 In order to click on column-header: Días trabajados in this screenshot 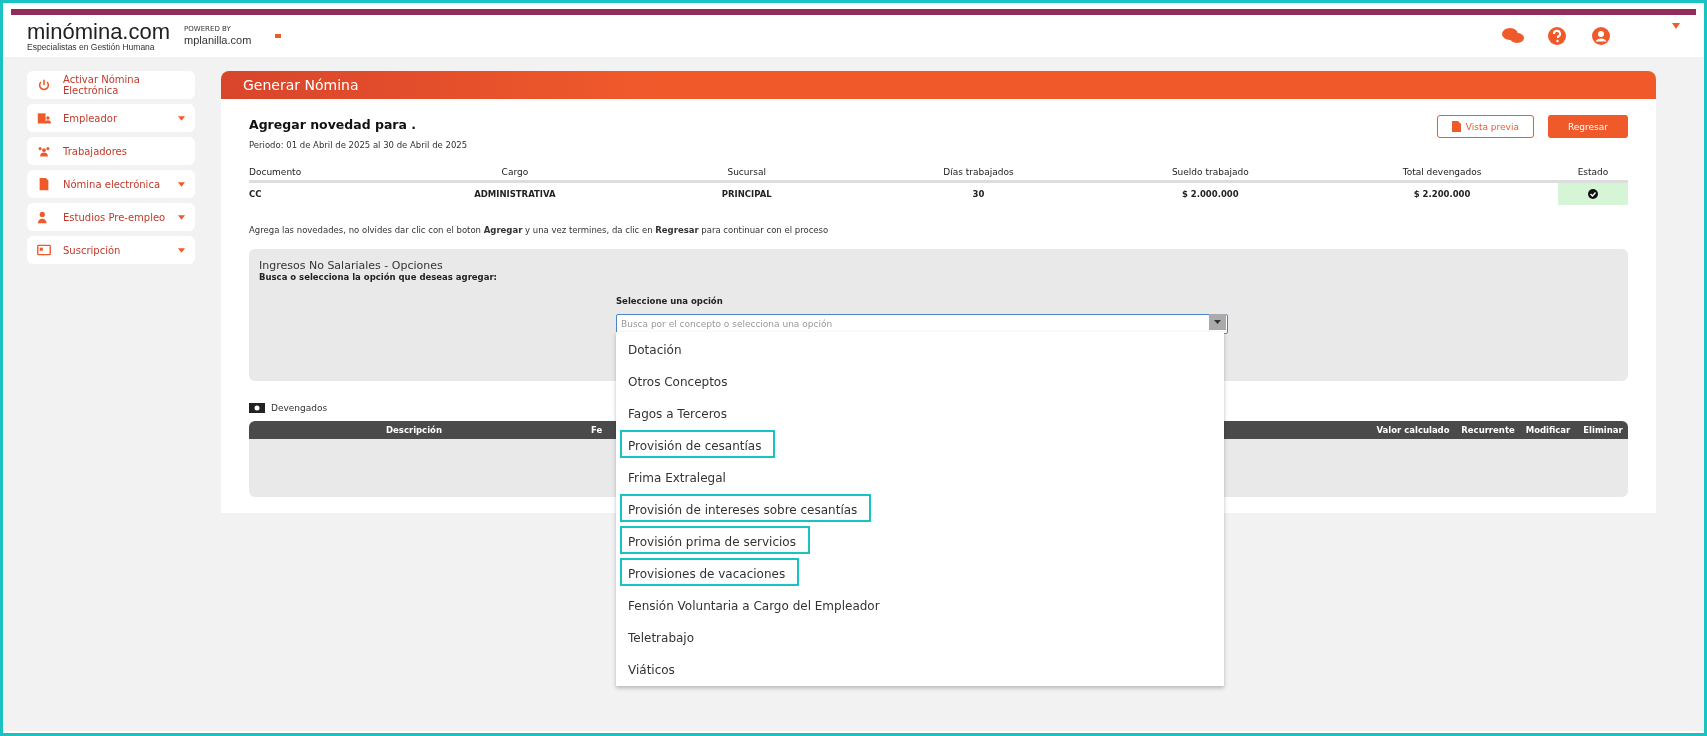, I will do `click(978, 173)`.